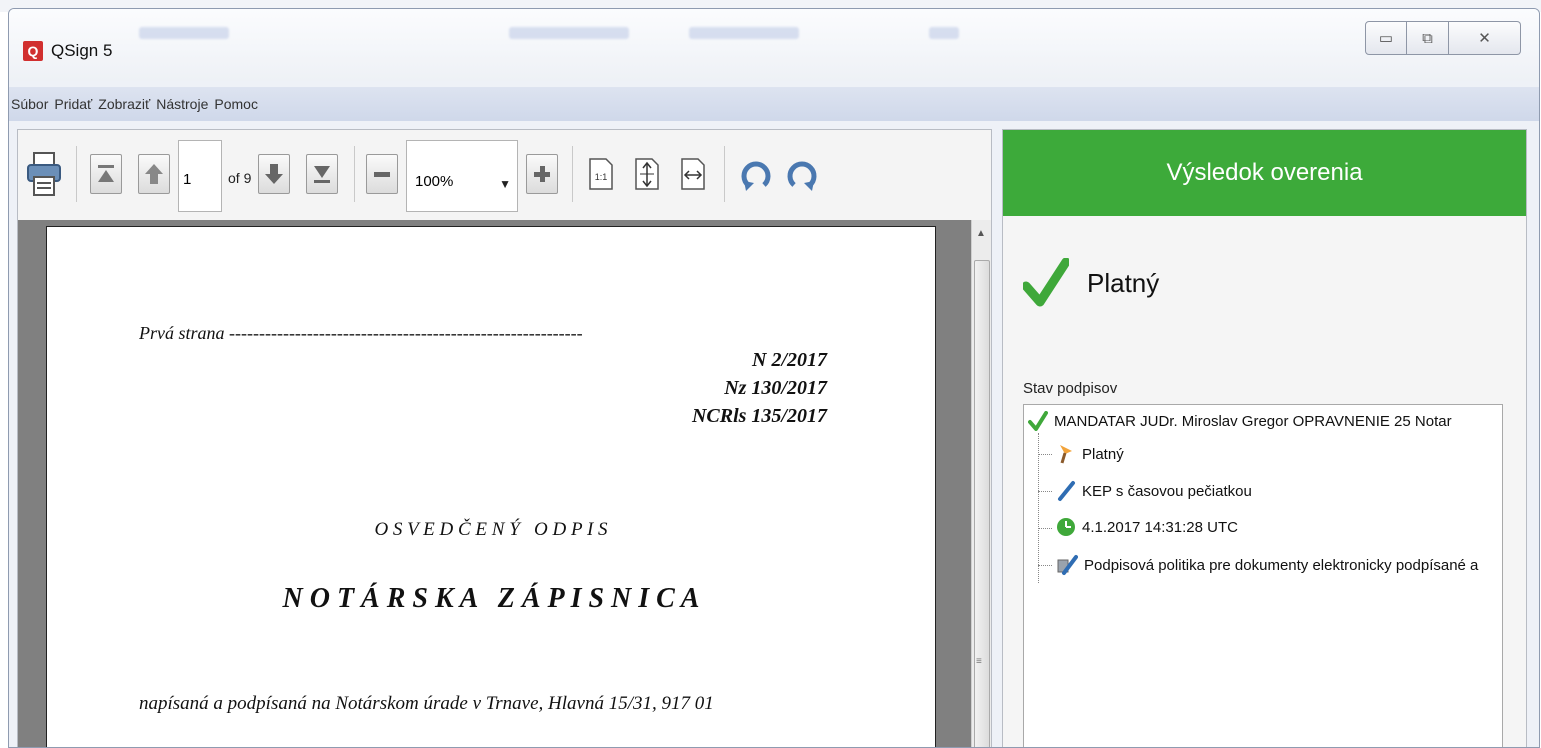 The height and width of the screenshot is (748, 1541). What do you see at coordinates (73, 104) in the screenshot?
I see `menu-pridat: Pridať` at bounding box center [73, 104].